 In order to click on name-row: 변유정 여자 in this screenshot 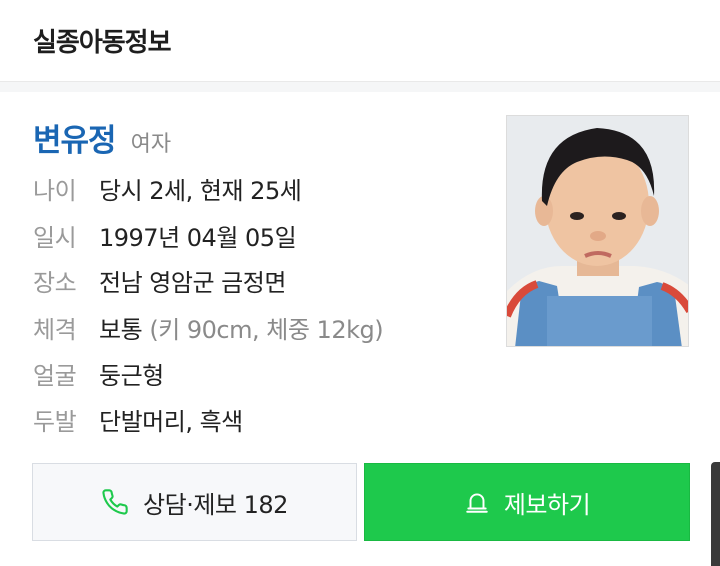, I will do `click(102, 137)`.